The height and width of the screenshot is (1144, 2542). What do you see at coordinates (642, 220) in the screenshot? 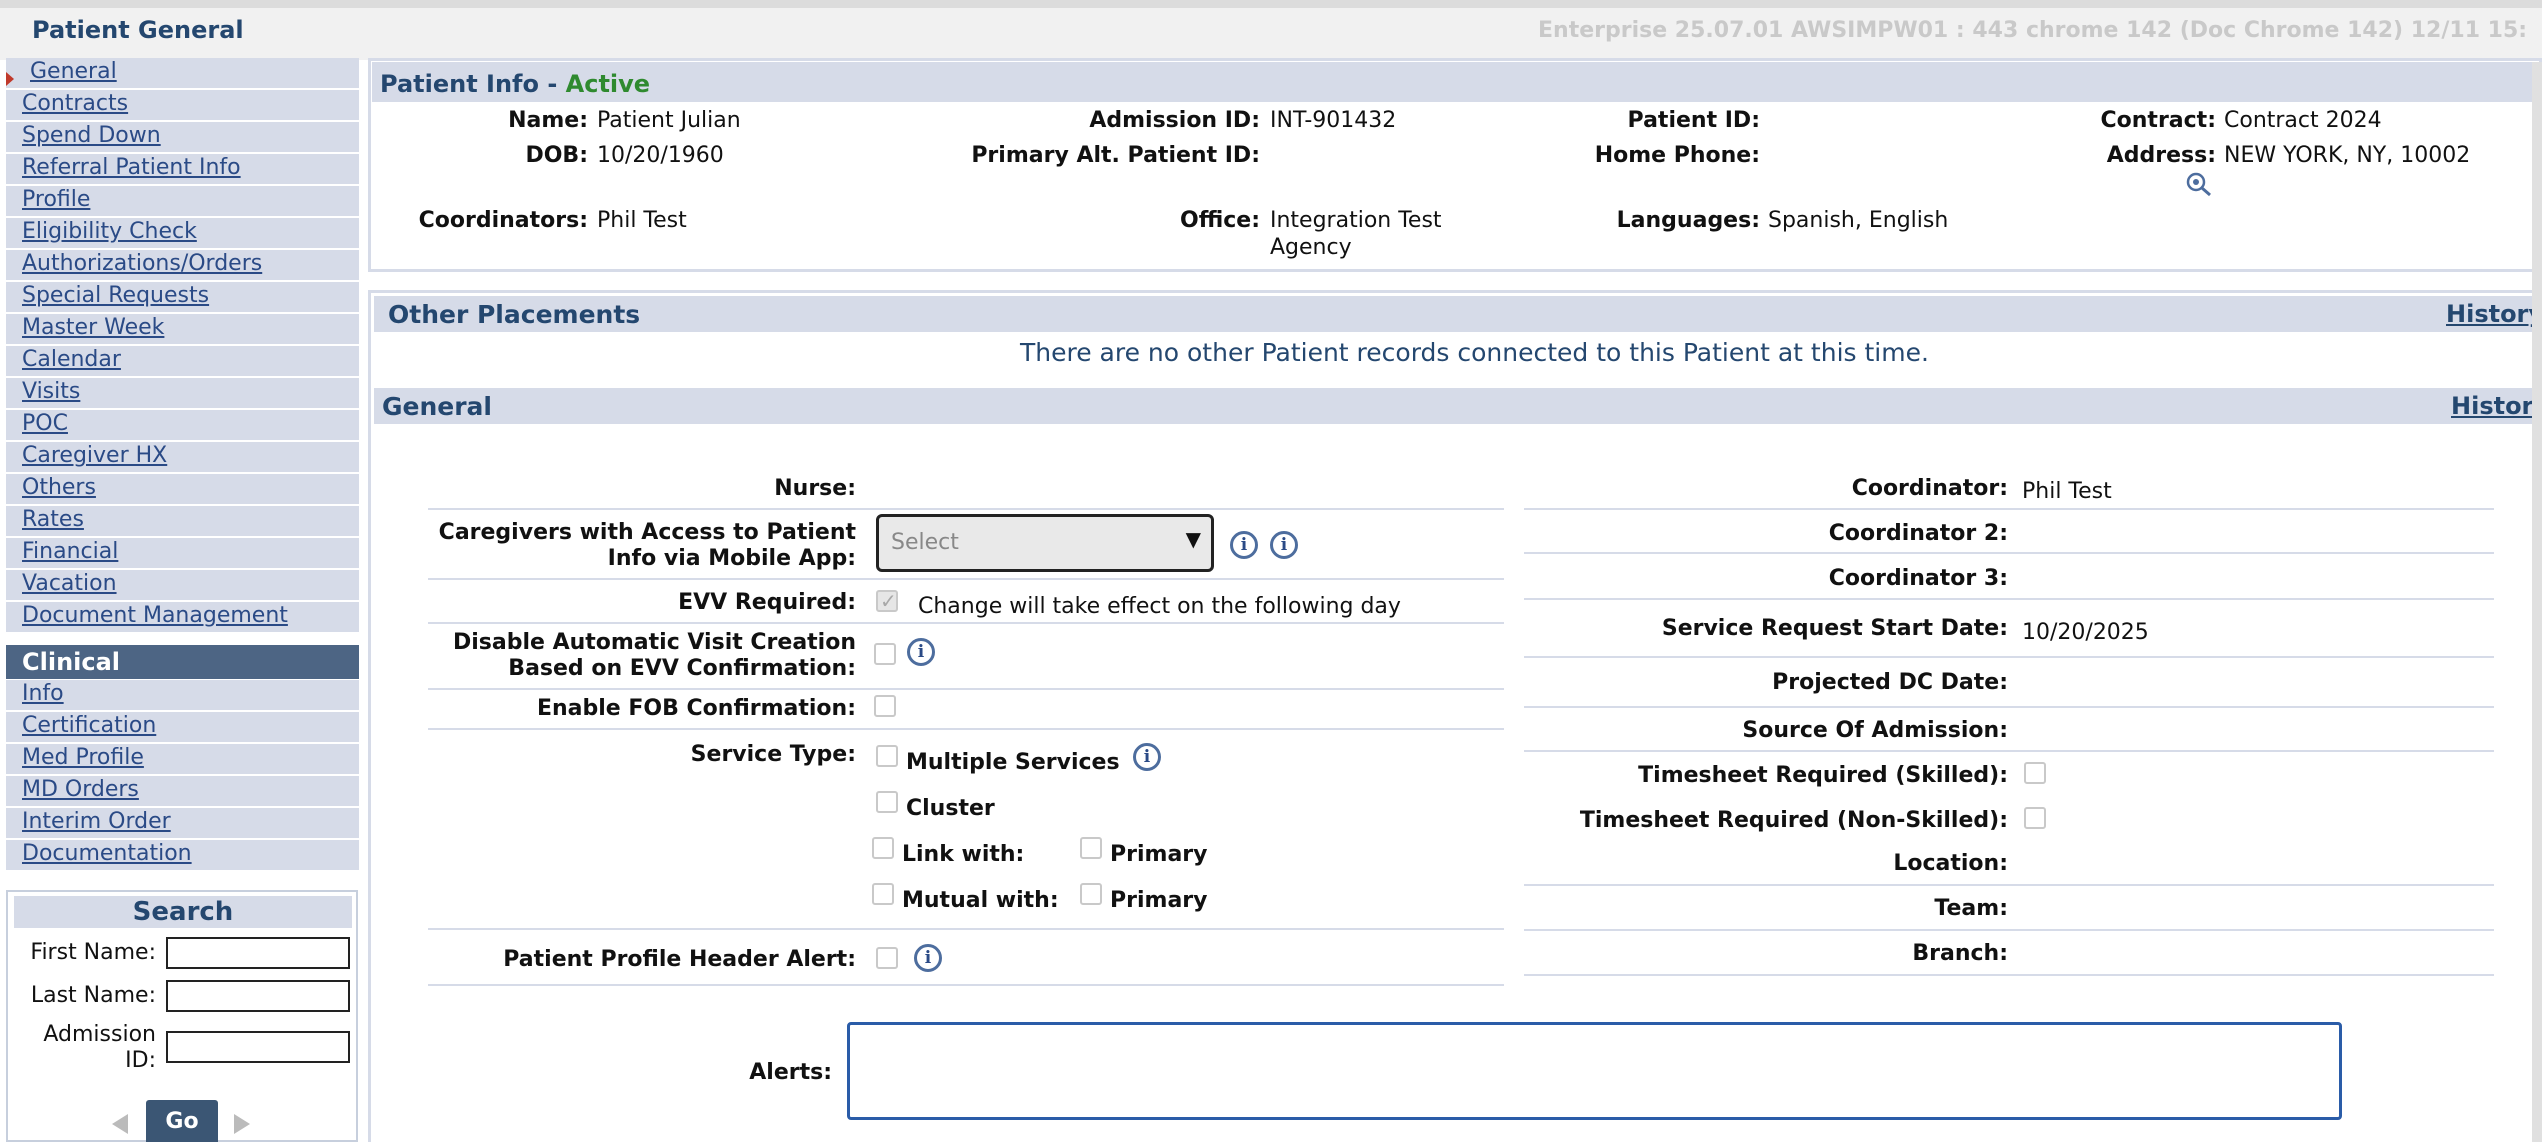
I see `coordinators-value: Phil Test` at bounding box center [642, 220].